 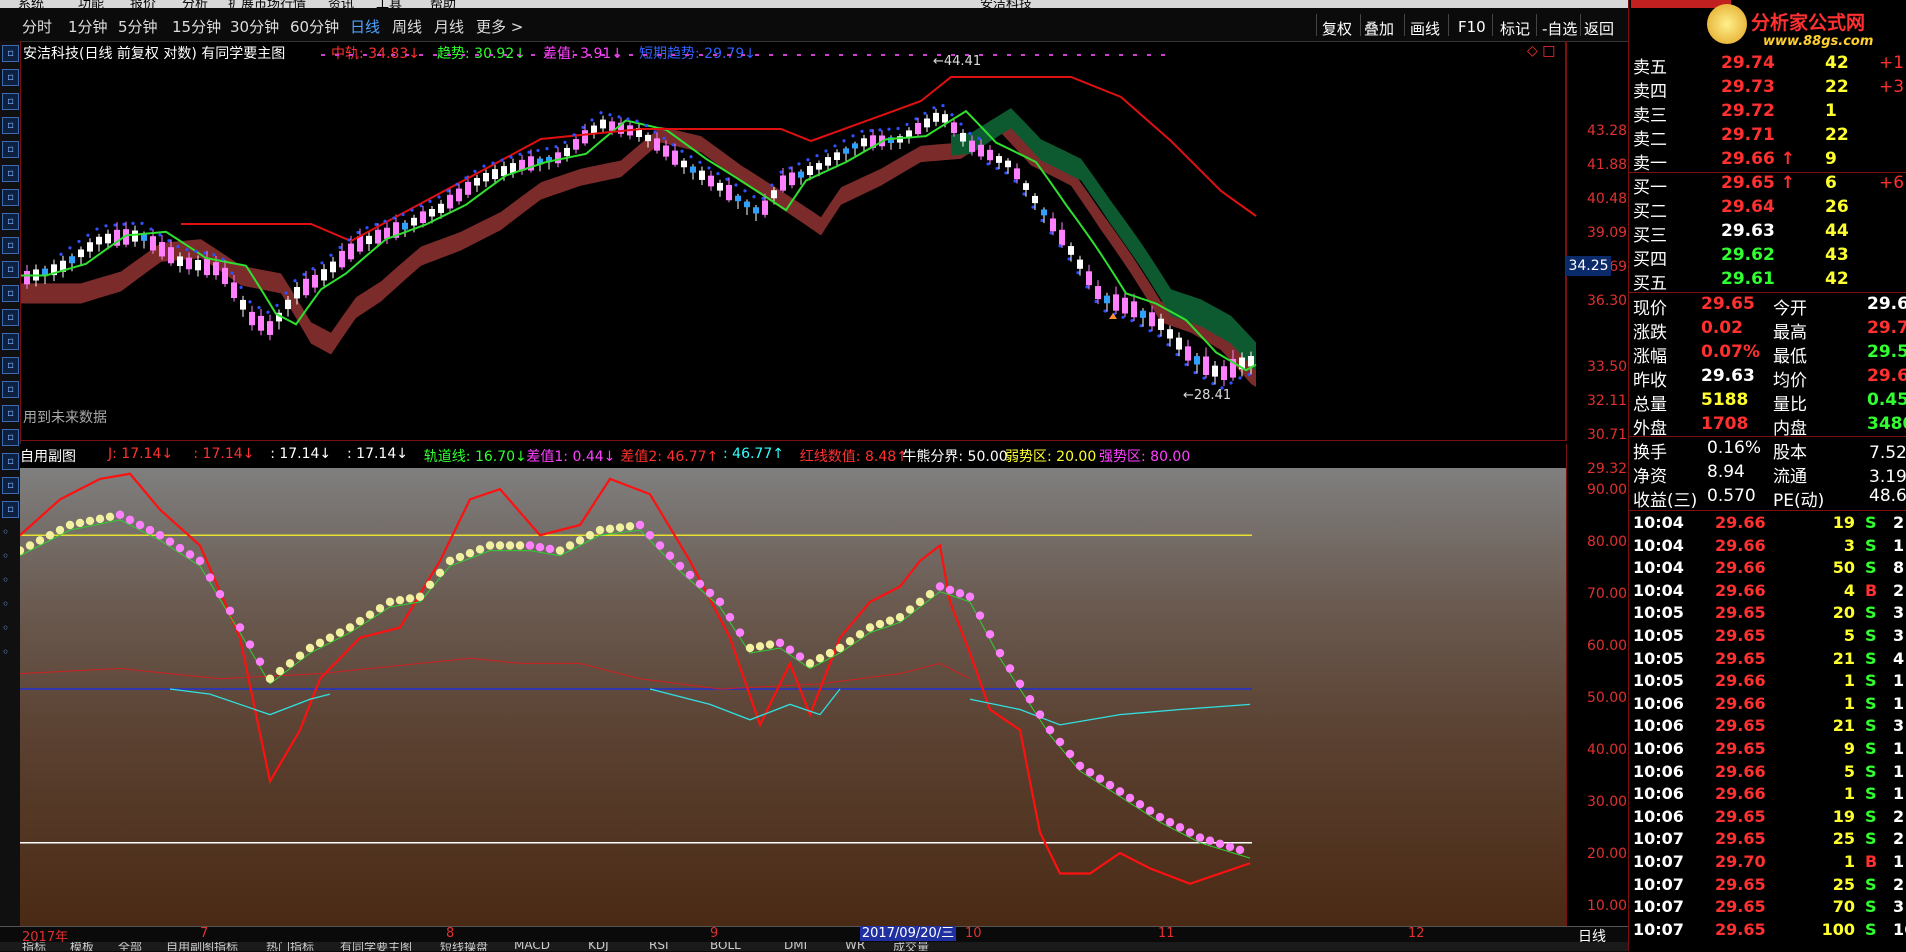 What do you see at coordinates (341, 4) in the screenshot?
I see `menu-item: 资讯` at bounding box center [341, 4].